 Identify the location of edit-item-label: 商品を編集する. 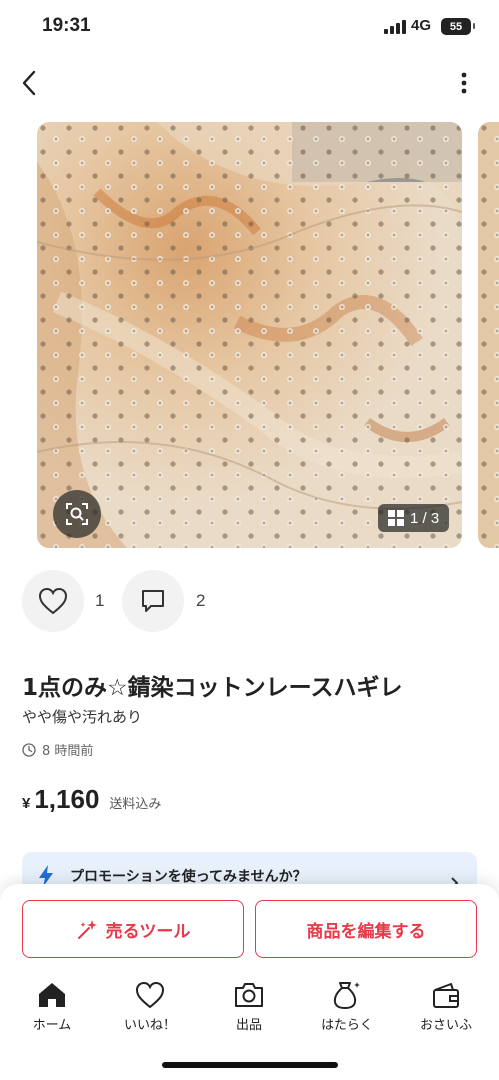
(366, 931).